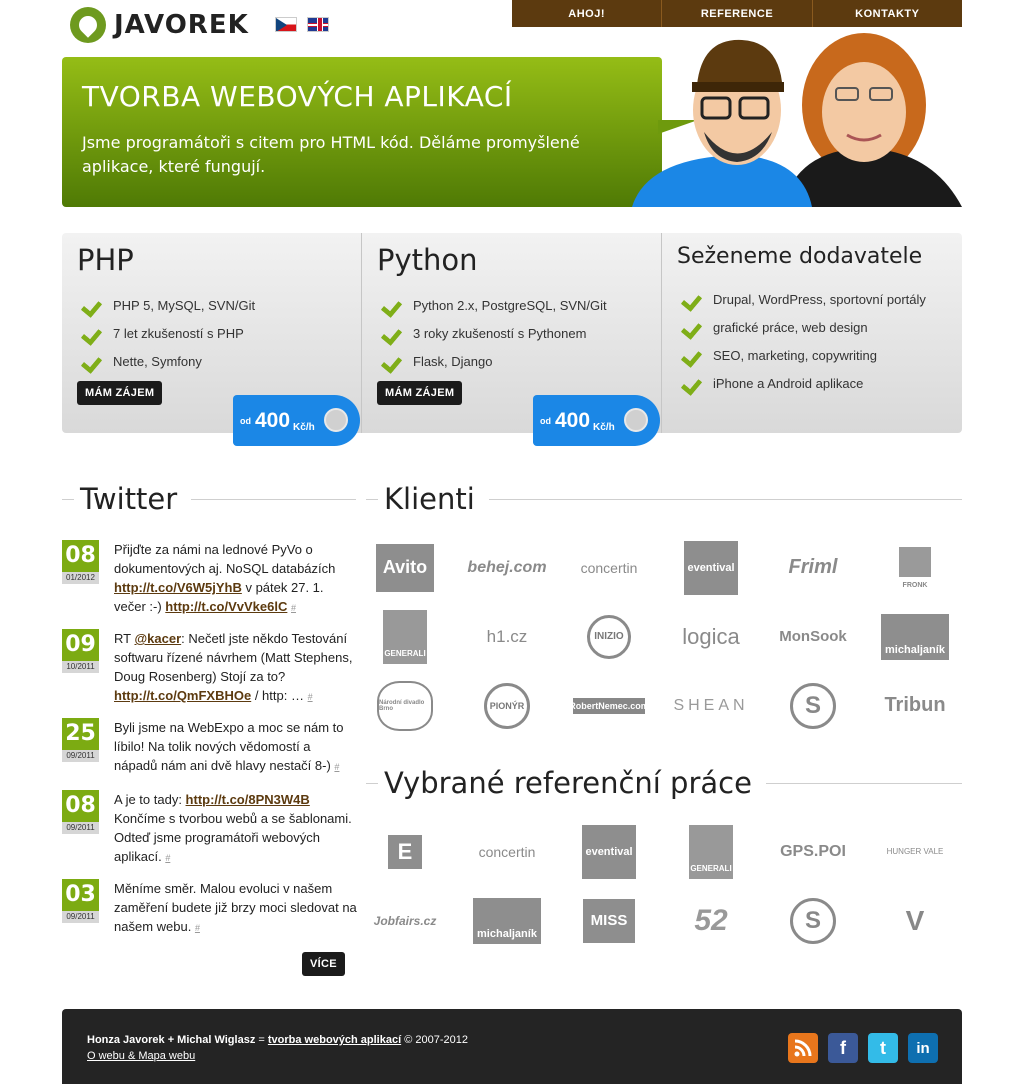  Describe the element at coordinates (286, 24) in the screenshot. I see `czech-flag-icon` at that location.